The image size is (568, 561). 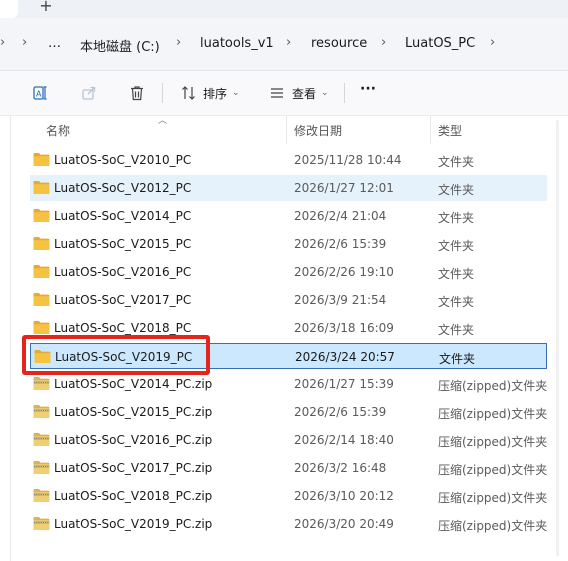 I want to click on column-header: ︿ 名称 修改日期 类型, so click(x=284, y=130).